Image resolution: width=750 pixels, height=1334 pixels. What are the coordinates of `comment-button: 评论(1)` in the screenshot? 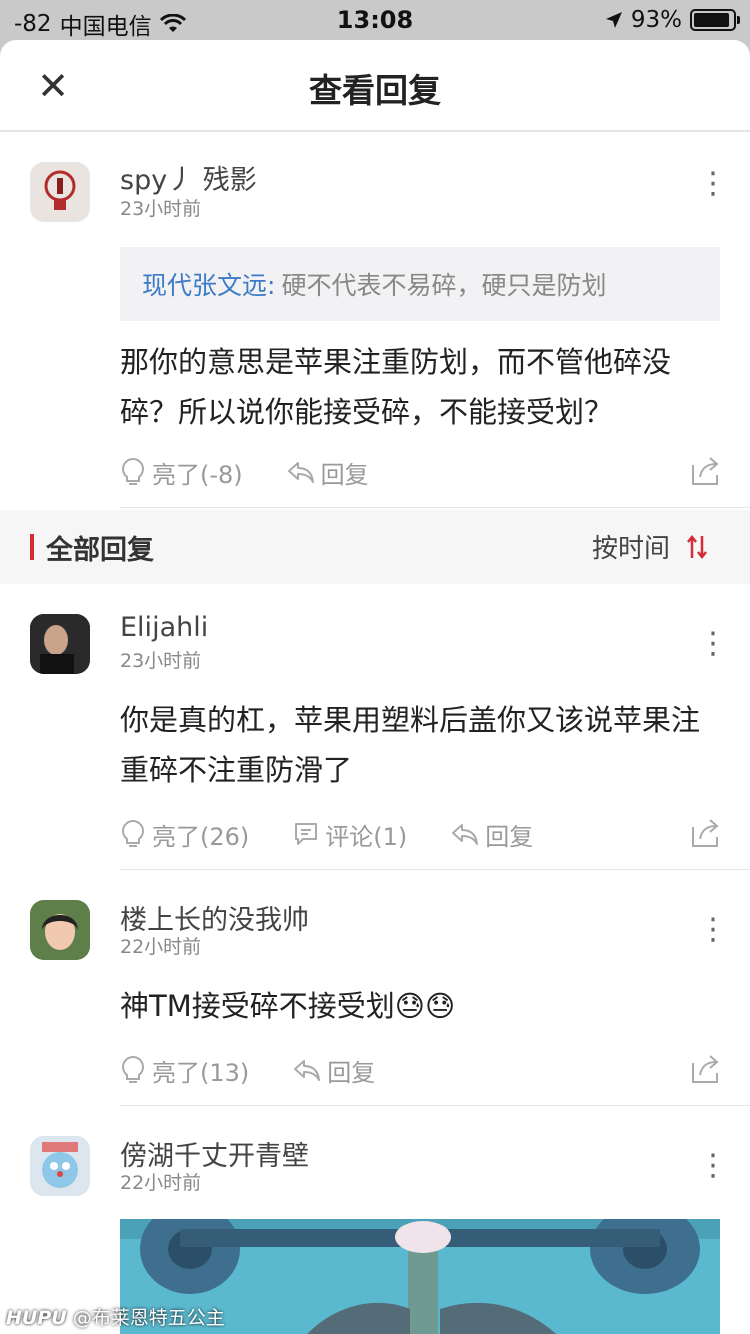 It's located at (350, 834).